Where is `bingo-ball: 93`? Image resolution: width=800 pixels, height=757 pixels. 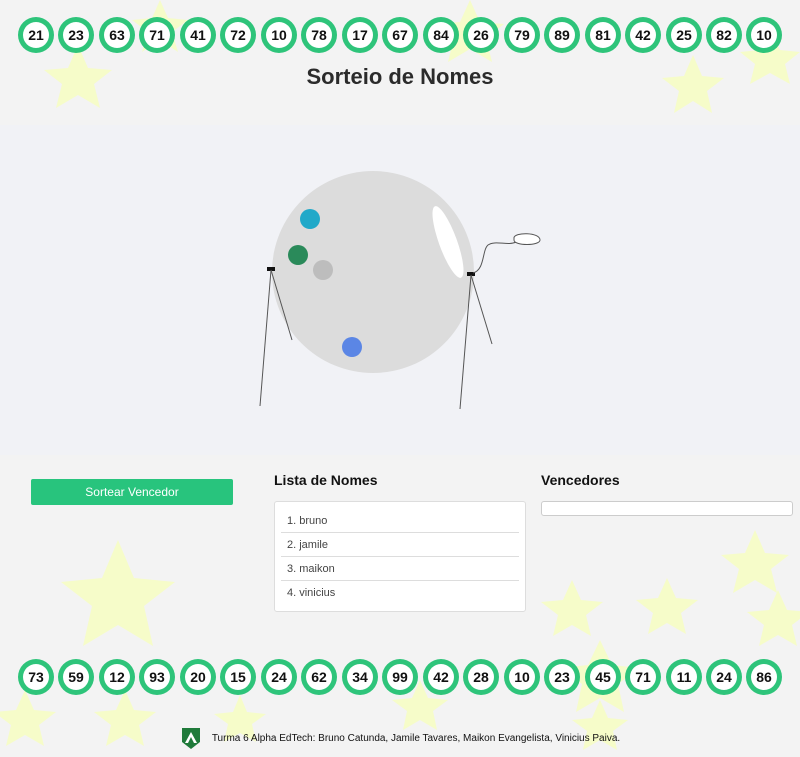
bingo-ball: 93 is located at coordinates (157, 677).